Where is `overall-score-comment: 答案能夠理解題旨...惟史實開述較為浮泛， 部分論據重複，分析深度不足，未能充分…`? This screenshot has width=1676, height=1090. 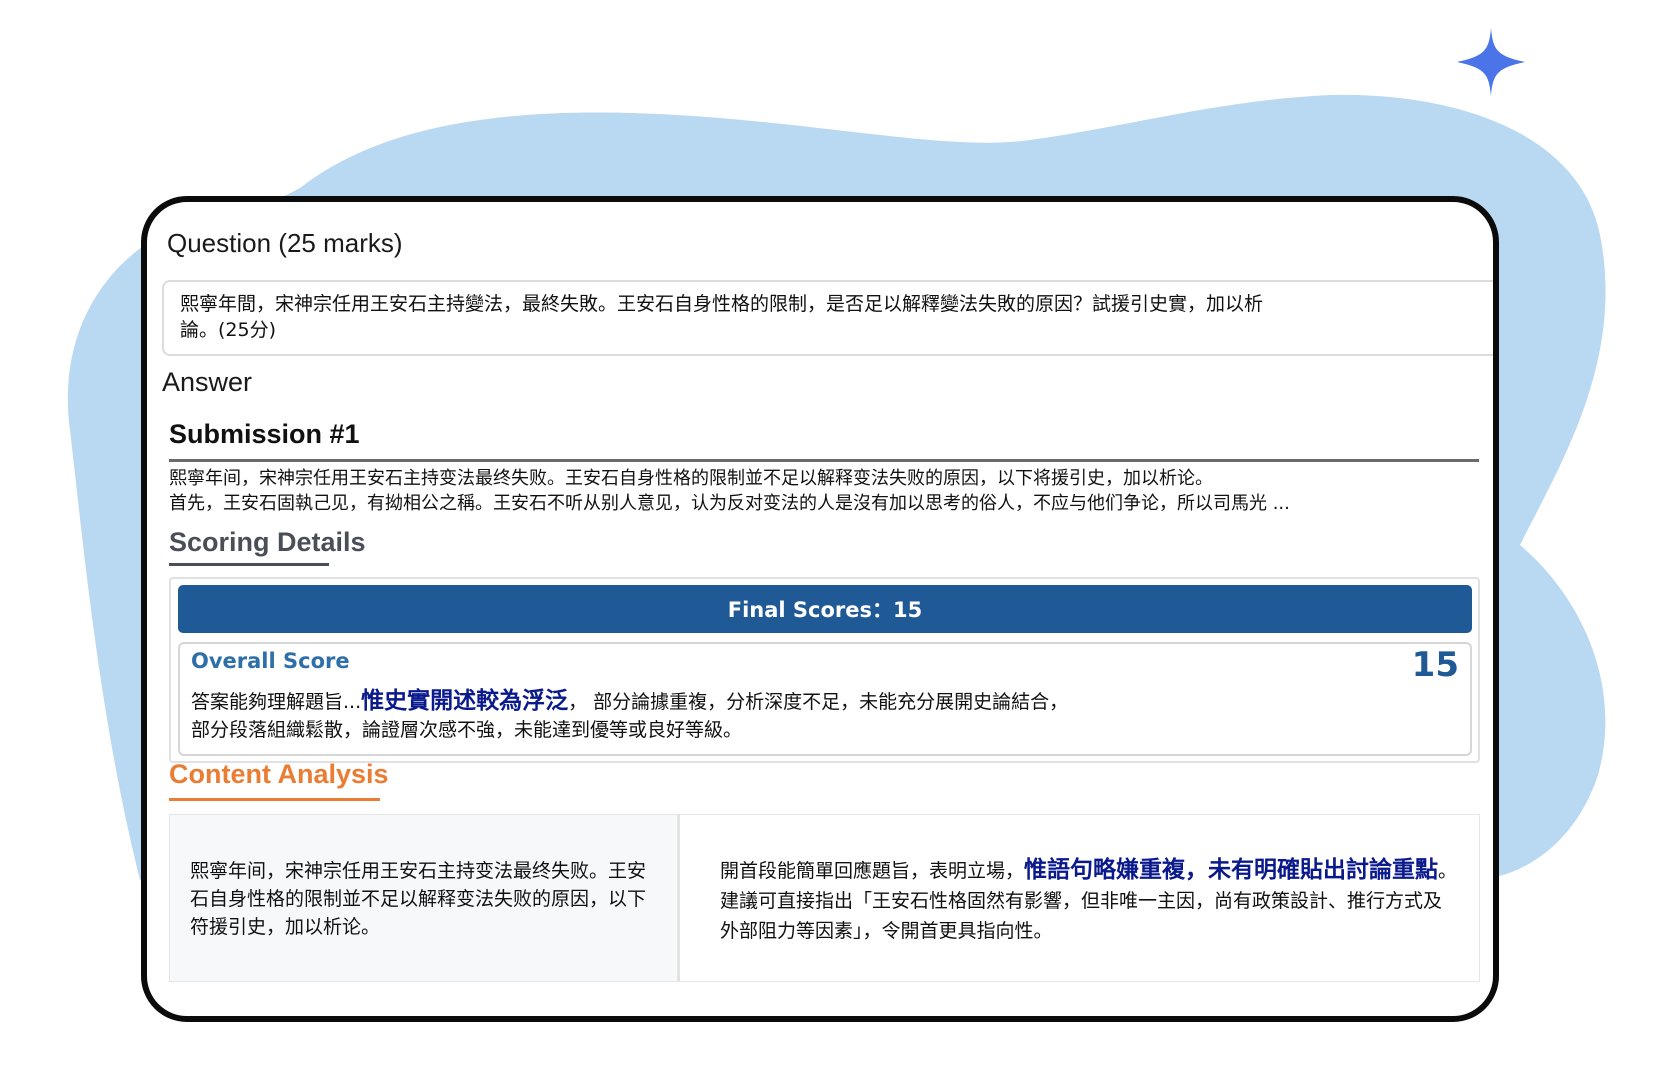
overall-score-comment: 答案能夠理解題旨...惟史實開述較為浮泛， 部分論據重複，分析深度不足，未能充分… is located at coordinates (811, 715).